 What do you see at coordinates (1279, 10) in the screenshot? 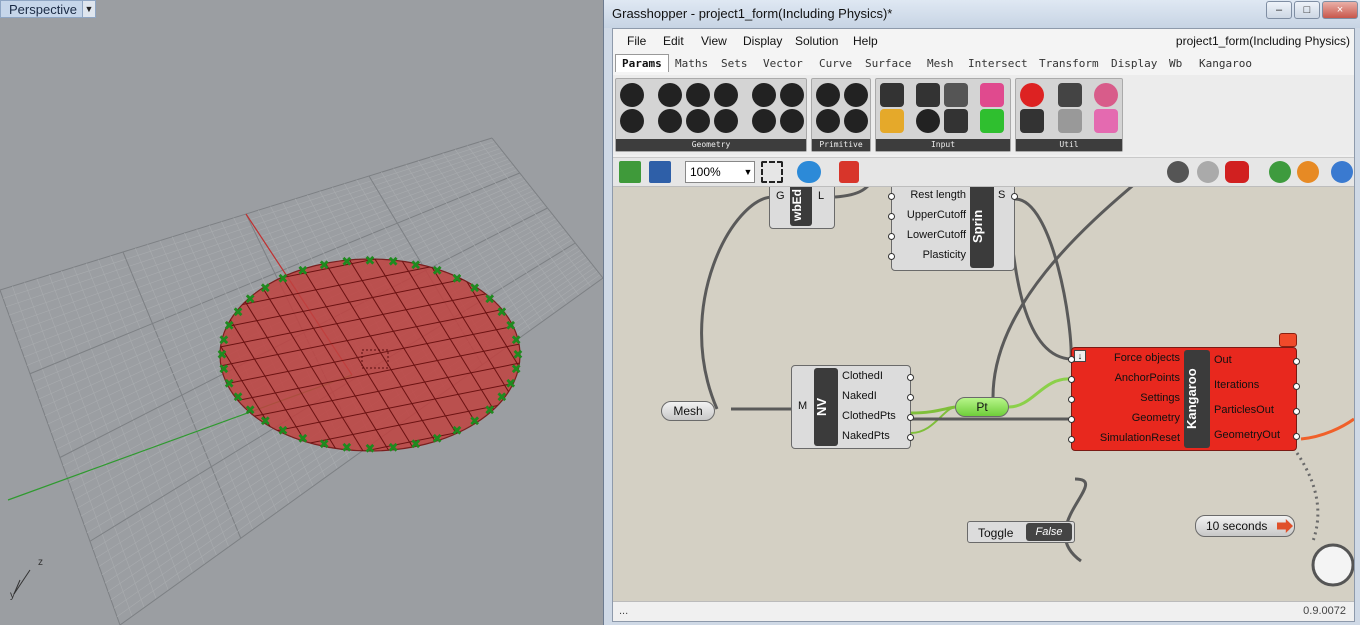
I see `minimize-button: –` at bounding box center [1279, 10].